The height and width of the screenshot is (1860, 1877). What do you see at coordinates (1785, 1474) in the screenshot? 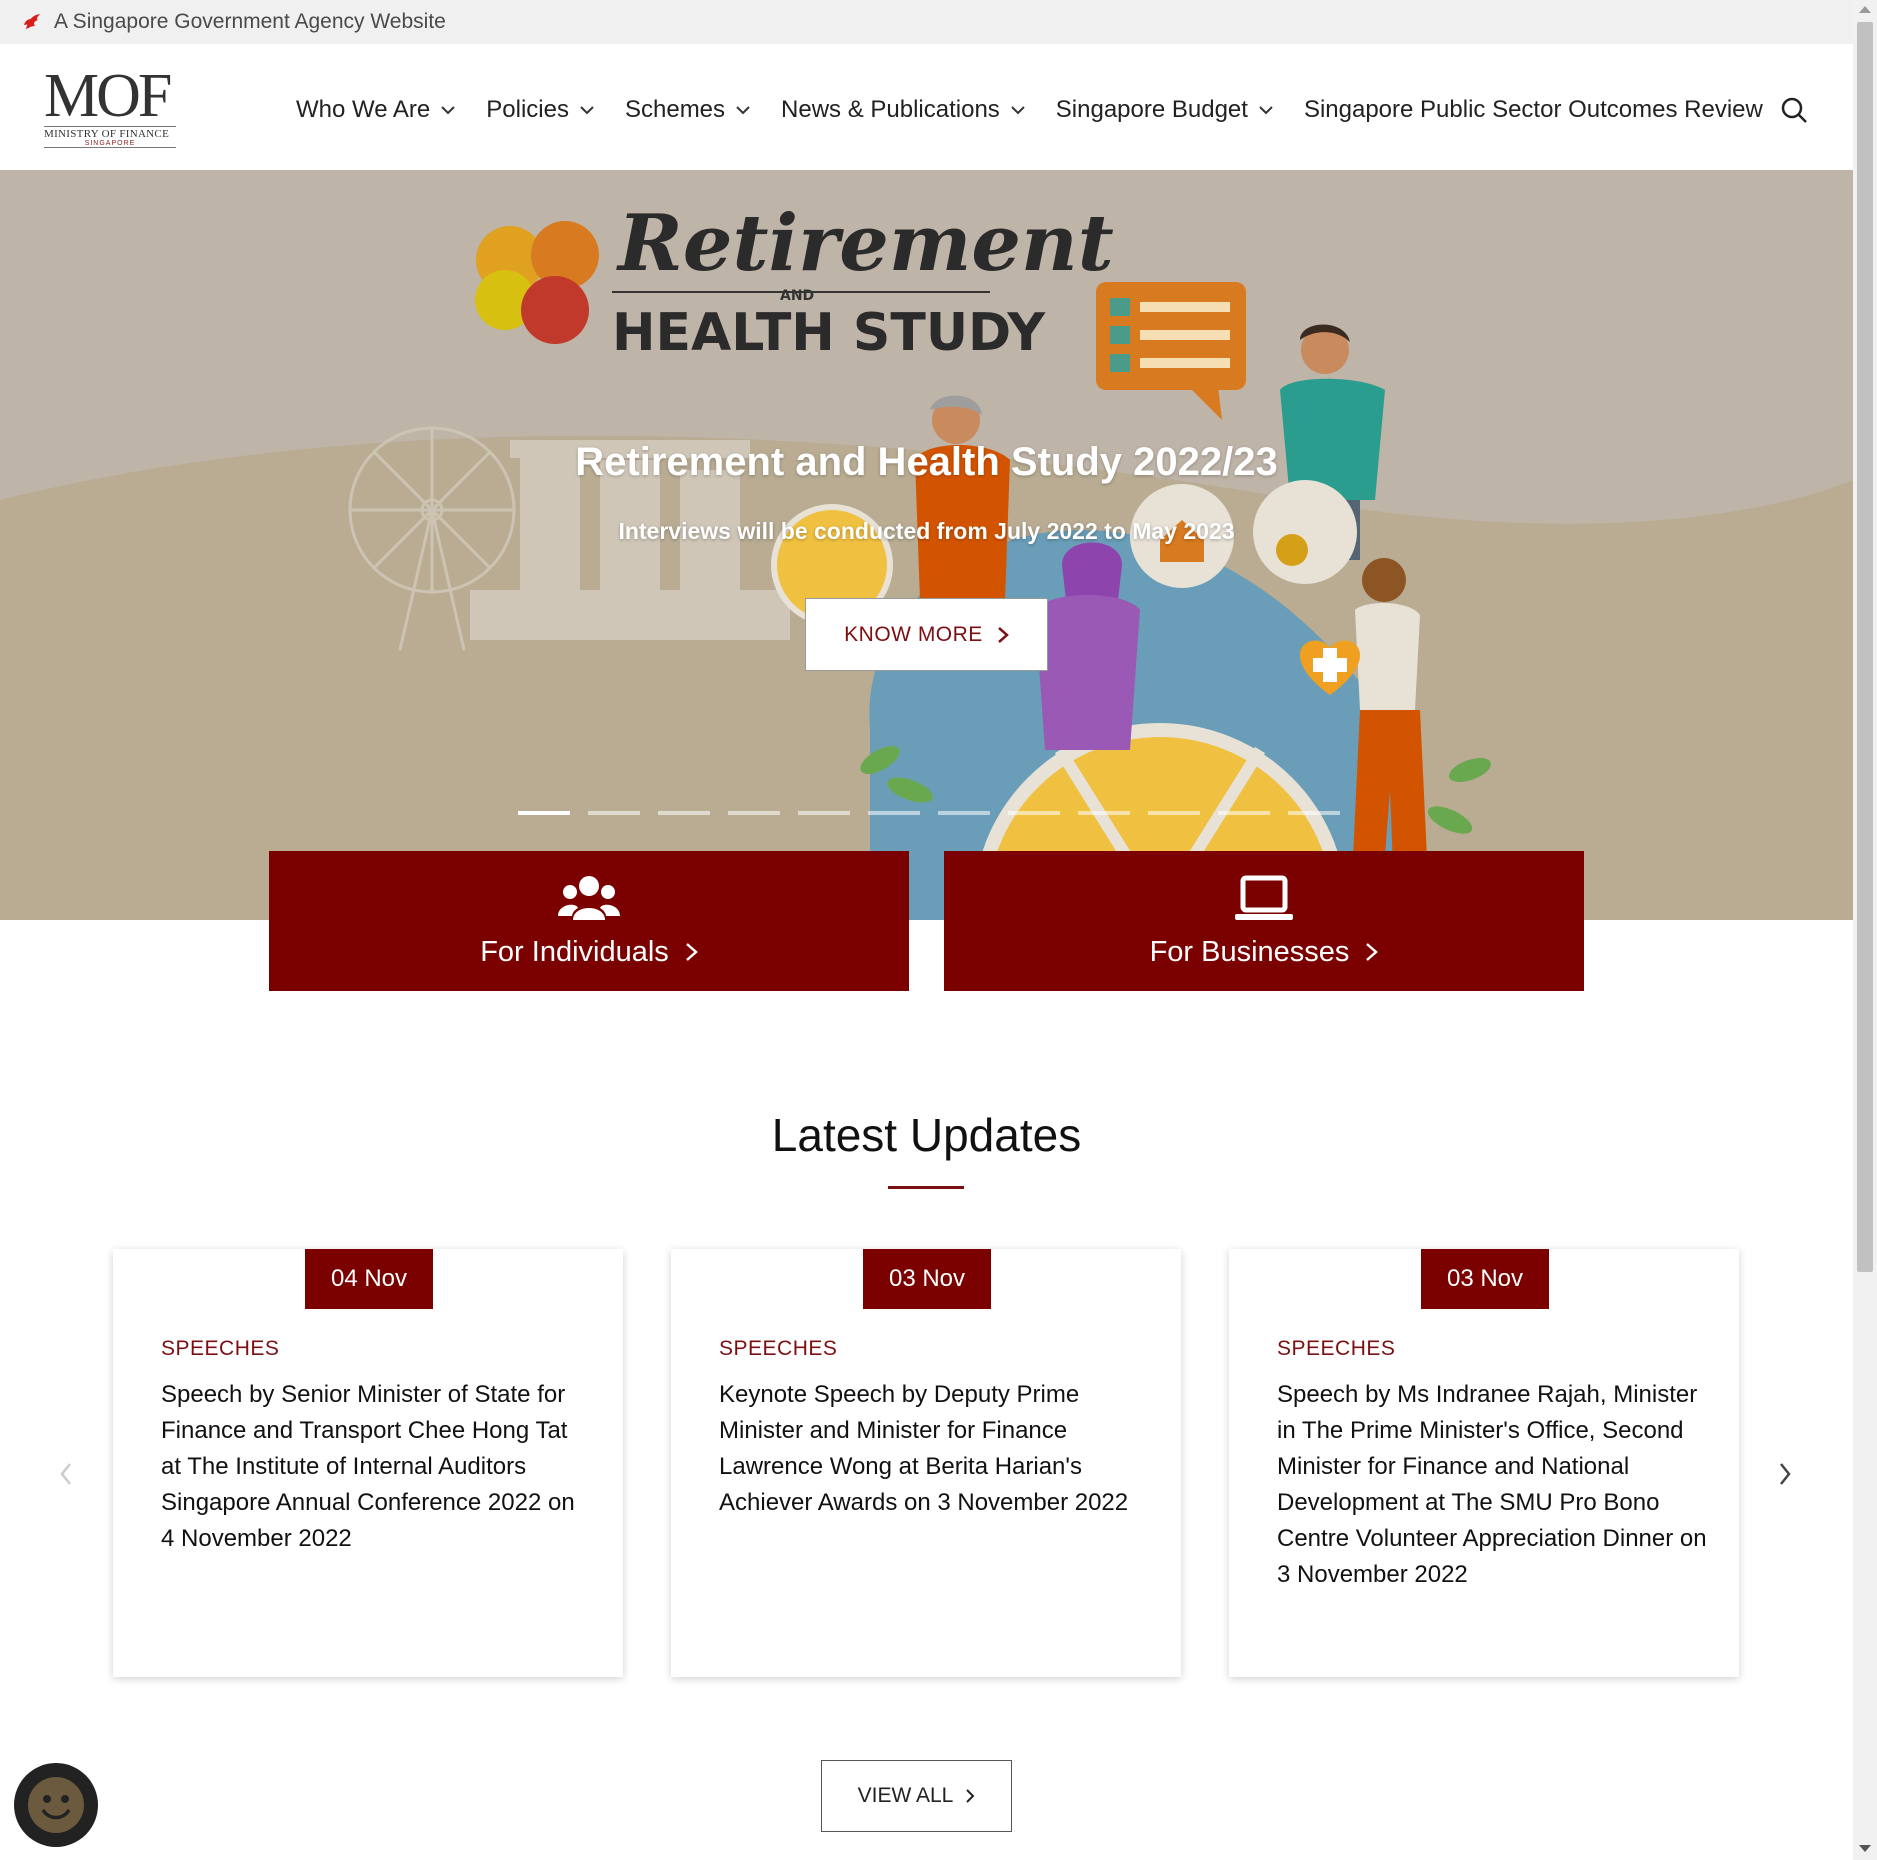
I see `carousel-next-icon` at bounding box center [1785, 1474].